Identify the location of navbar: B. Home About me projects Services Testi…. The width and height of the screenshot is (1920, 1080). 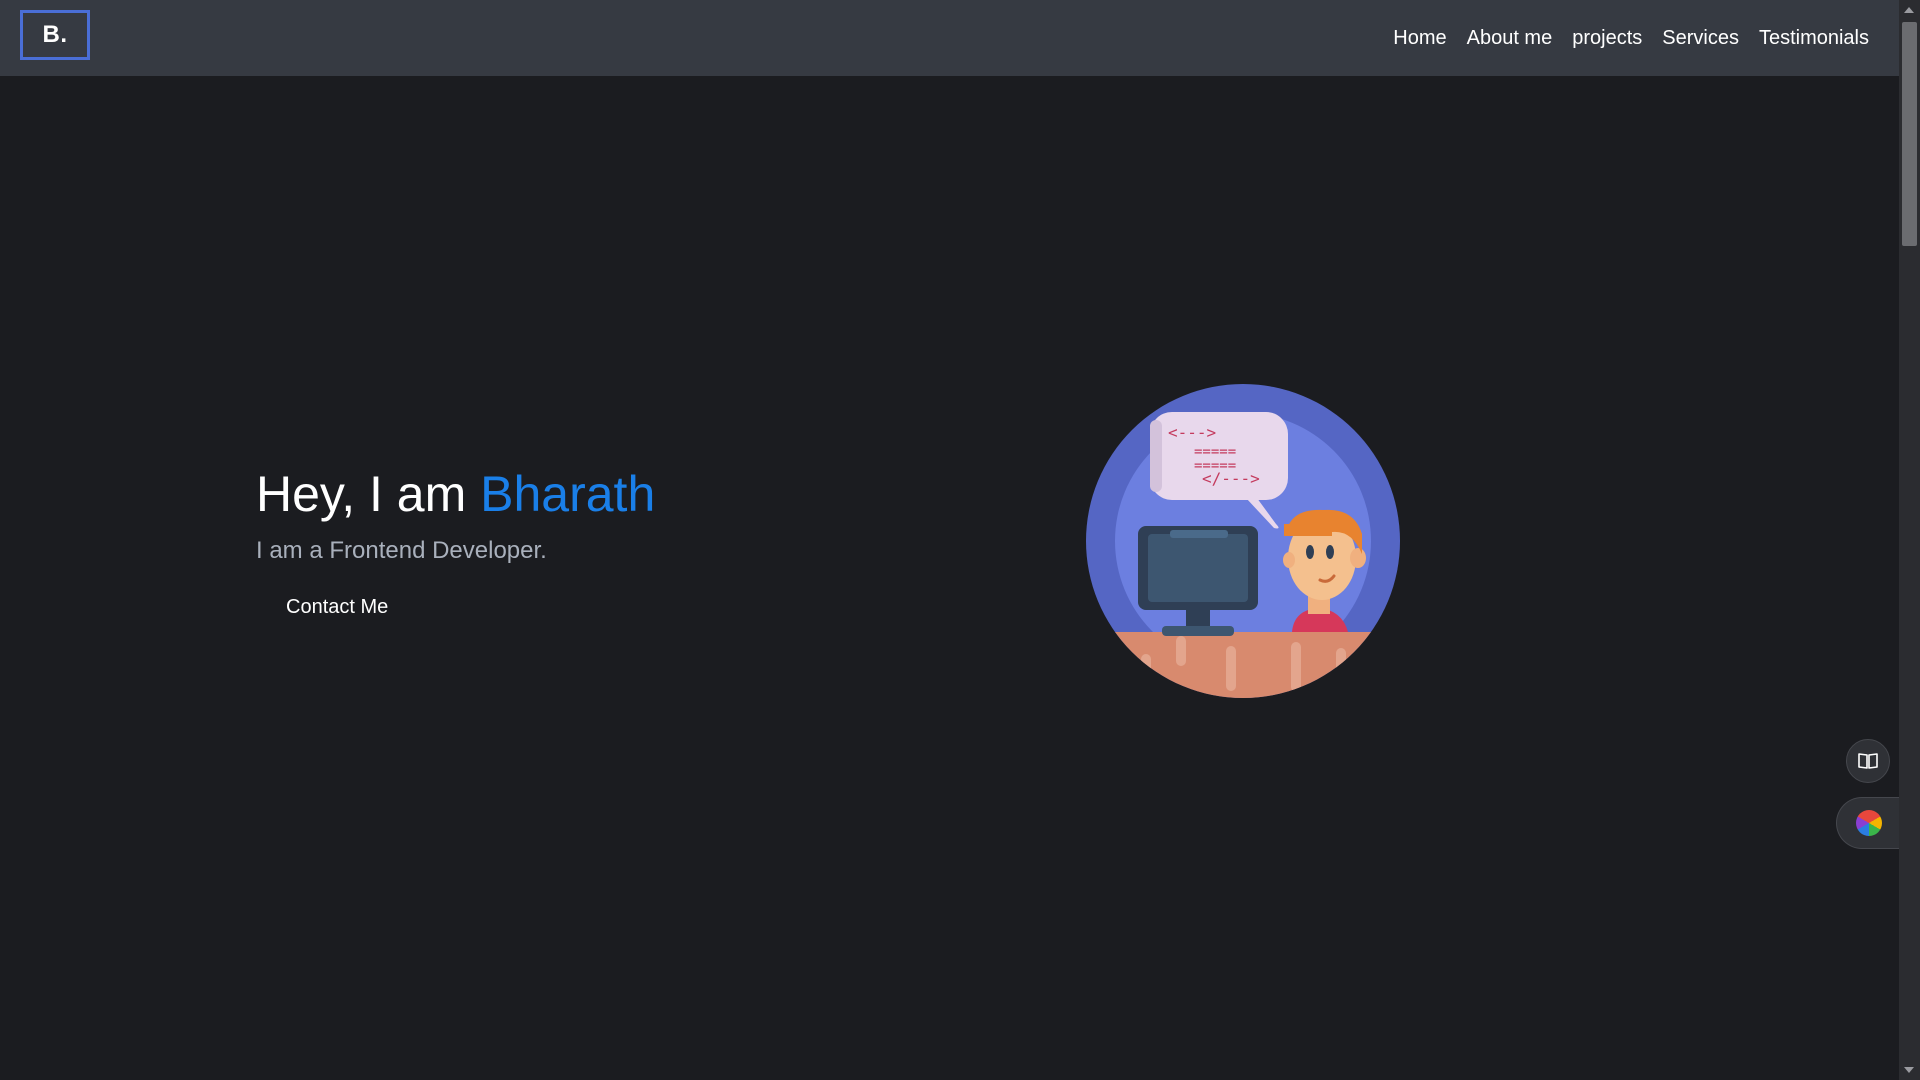
(949, 38).